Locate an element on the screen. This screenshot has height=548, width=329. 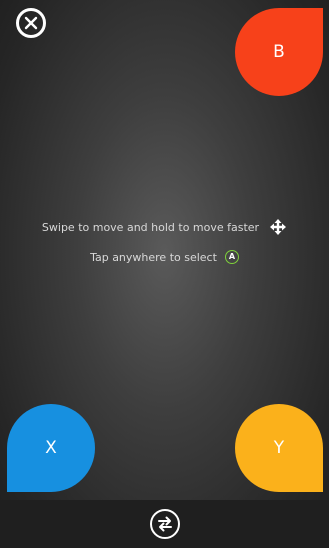
y-button-label: Y is located at coordinates (279, 448).